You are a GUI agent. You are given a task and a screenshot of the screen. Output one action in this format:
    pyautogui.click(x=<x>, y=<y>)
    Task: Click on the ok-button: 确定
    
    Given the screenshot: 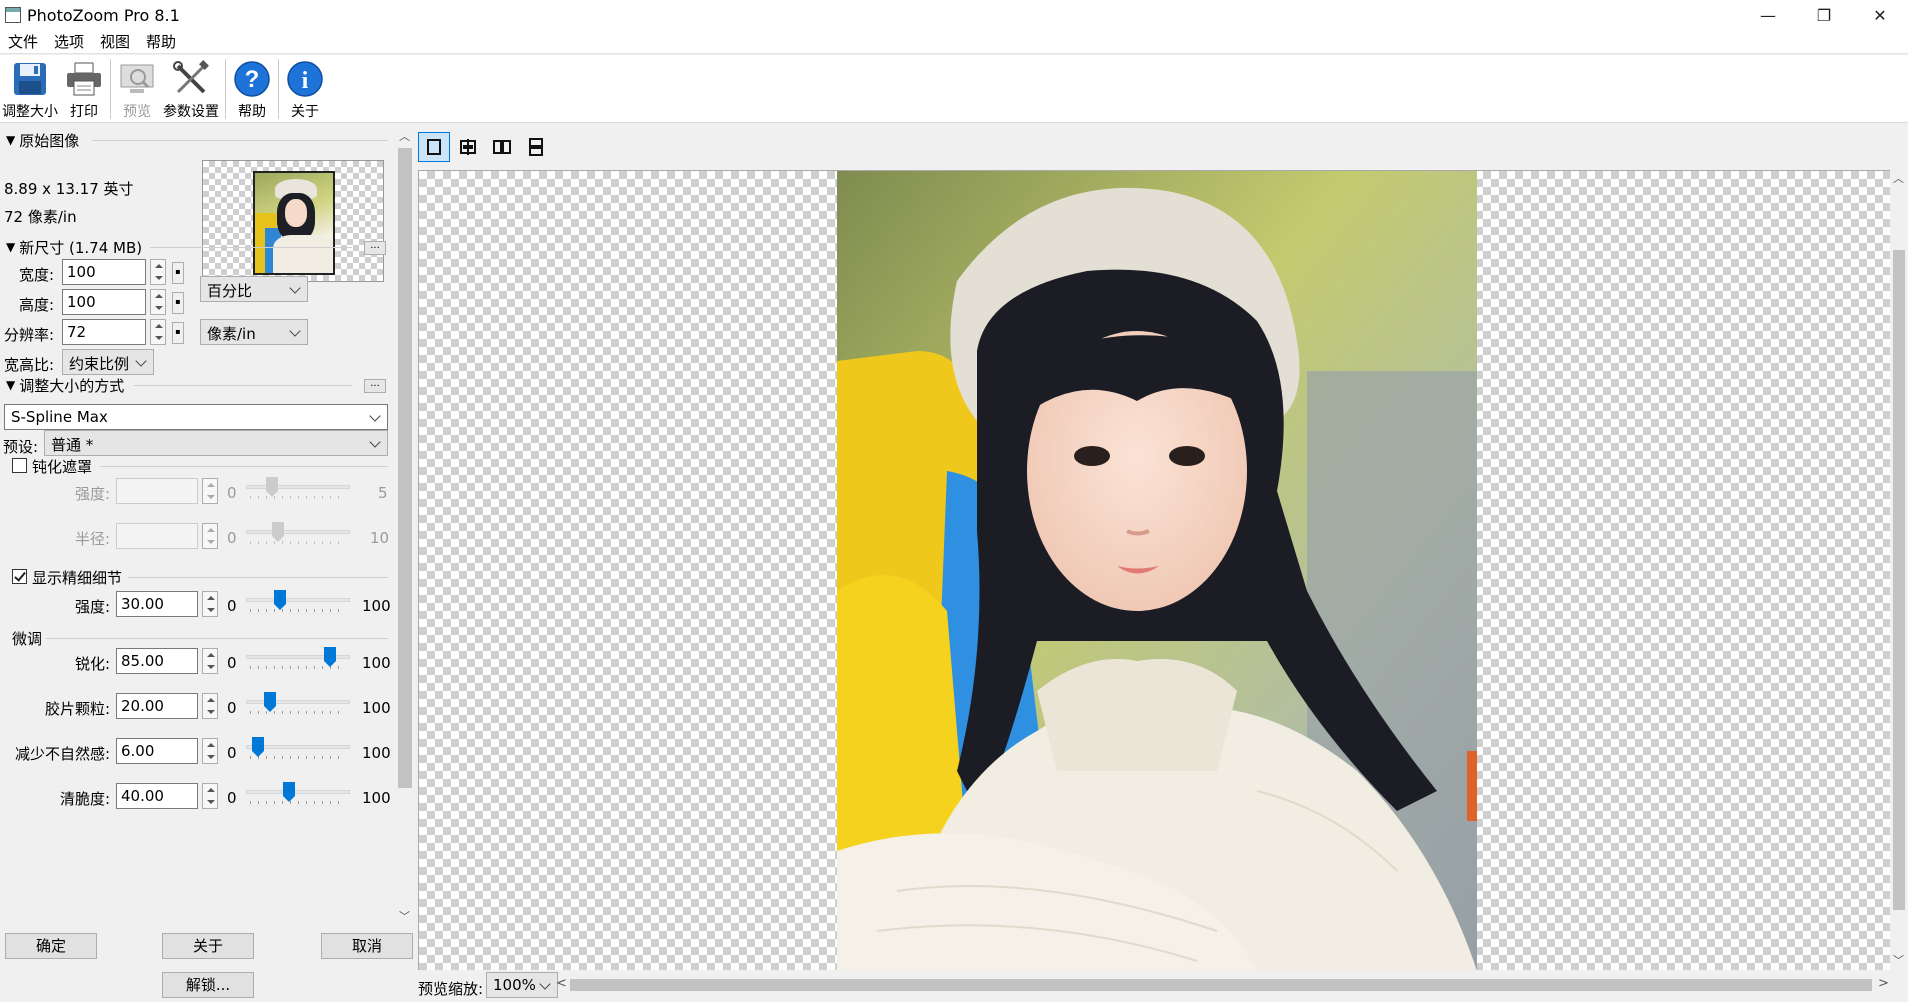 What is the action you would take?
    pyautogui.click(x=51, y=946)
    